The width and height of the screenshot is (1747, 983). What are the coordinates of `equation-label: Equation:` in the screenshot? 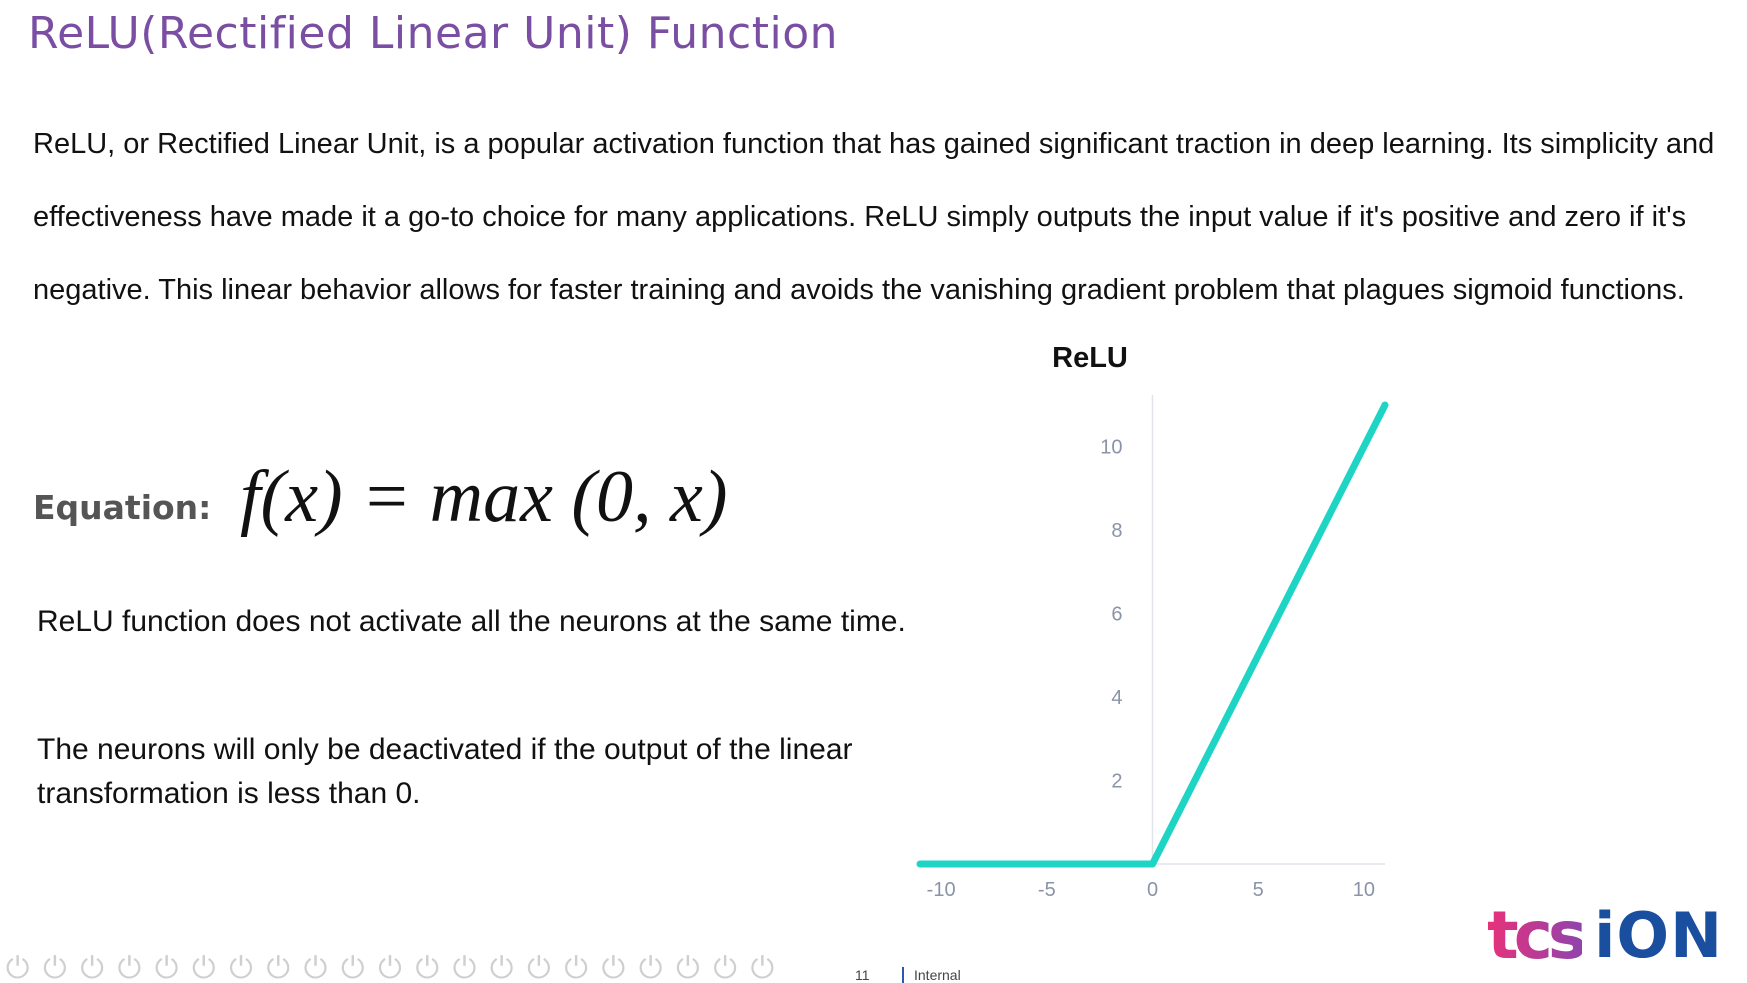 It's located at (122, 507).